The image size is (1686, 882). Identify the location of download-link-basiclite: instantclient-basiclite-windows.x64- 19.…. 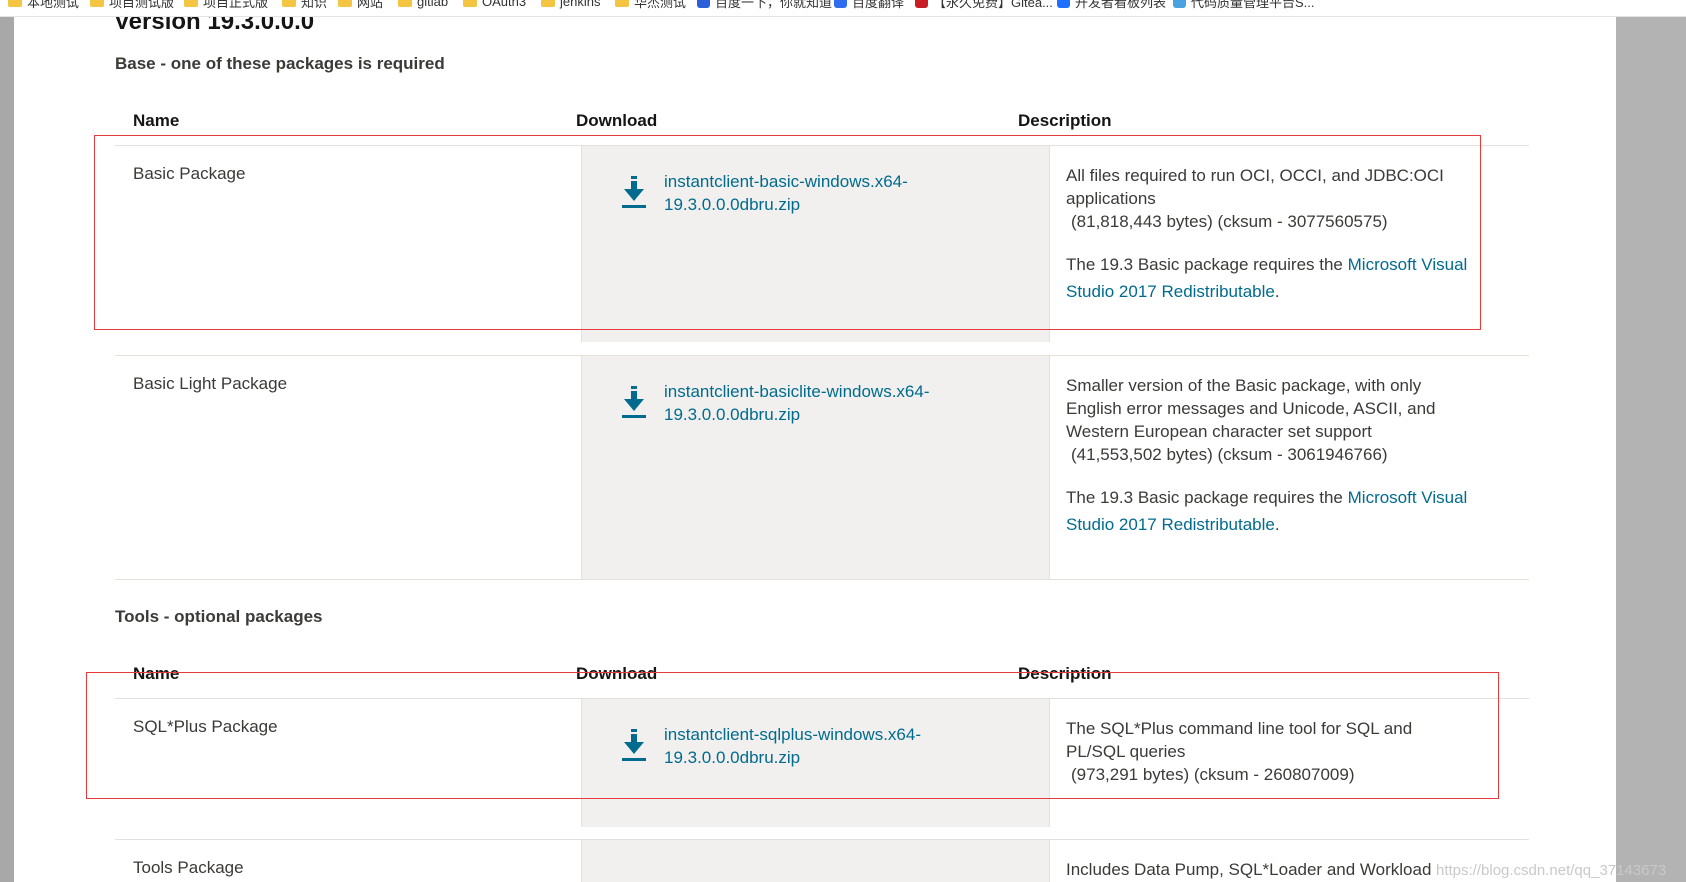
(814, 403).